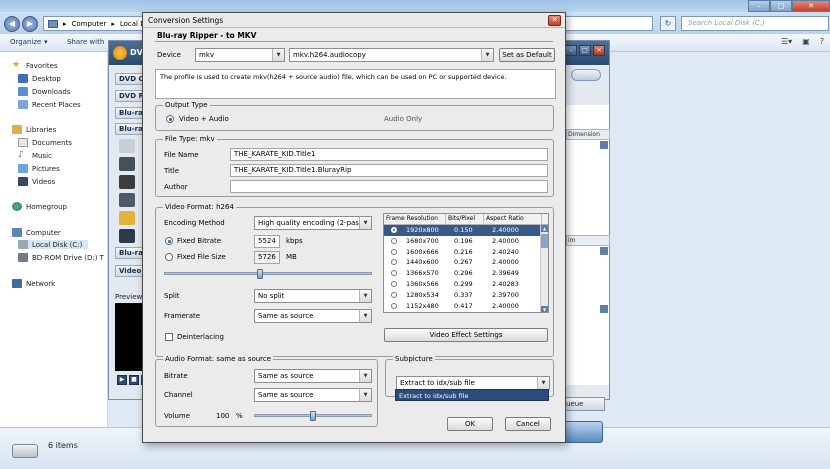 The width and height of the screenshot is (830, 469). What do you see at coordinates (25, 42) in the screenshot?
I see `organize-button: Organize` at bounding box center [25, 42].